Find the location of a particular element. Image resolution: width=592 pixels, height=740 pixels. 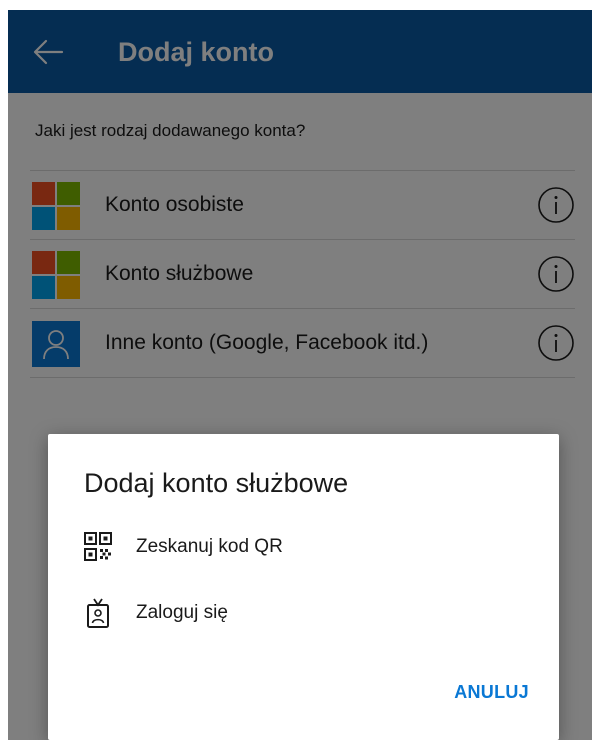

badge-icon is located at coordinates (98, 613).